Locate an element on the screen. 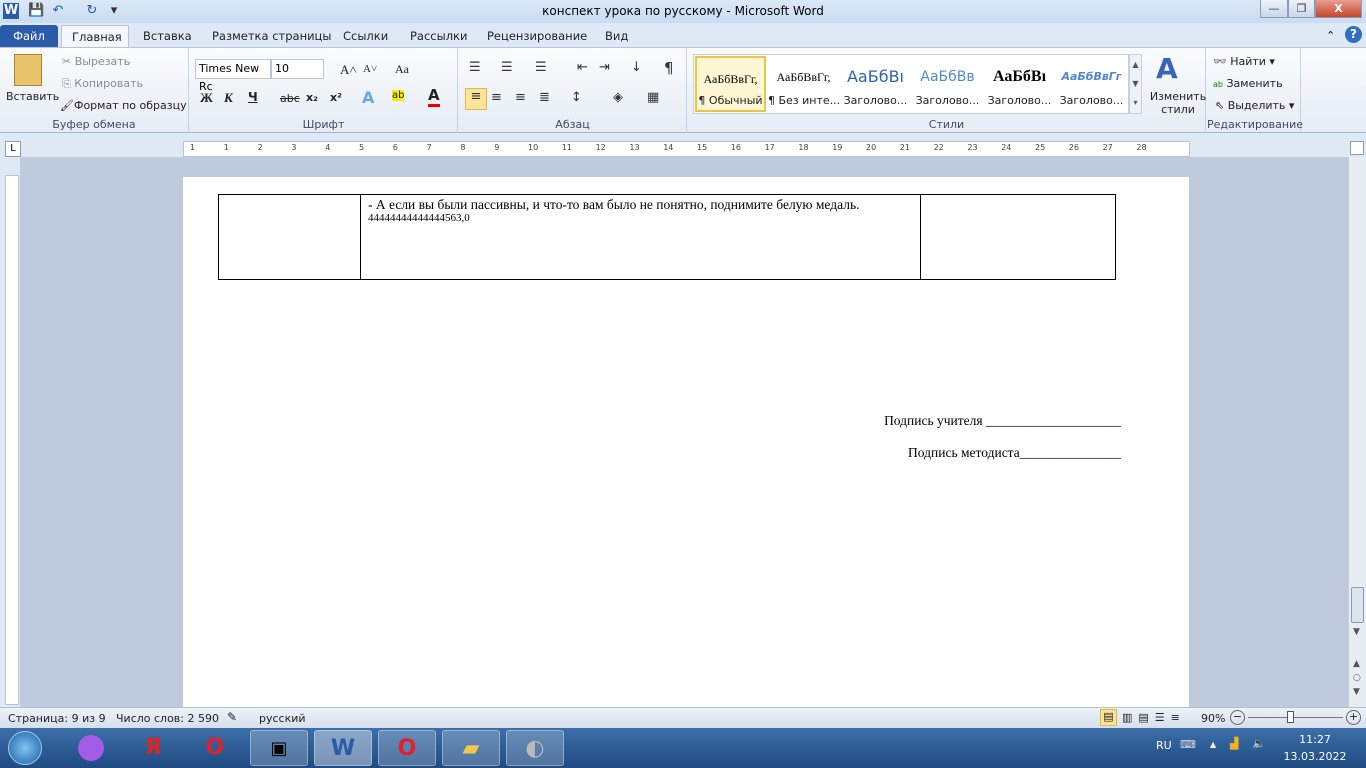 This screenshot has height=768, width=1366. borders-icon: ▦ is located at coordinates (653, 97).